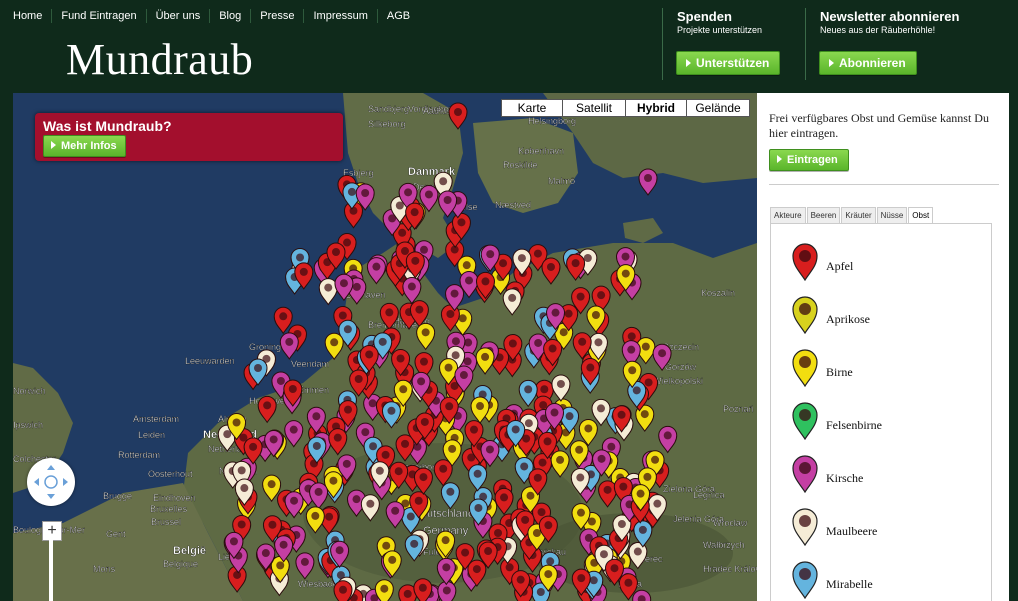  Describe the element at coordinates (656, 108) in the screenshot. I see `map-type-hybrid: Hybrid` at that location.